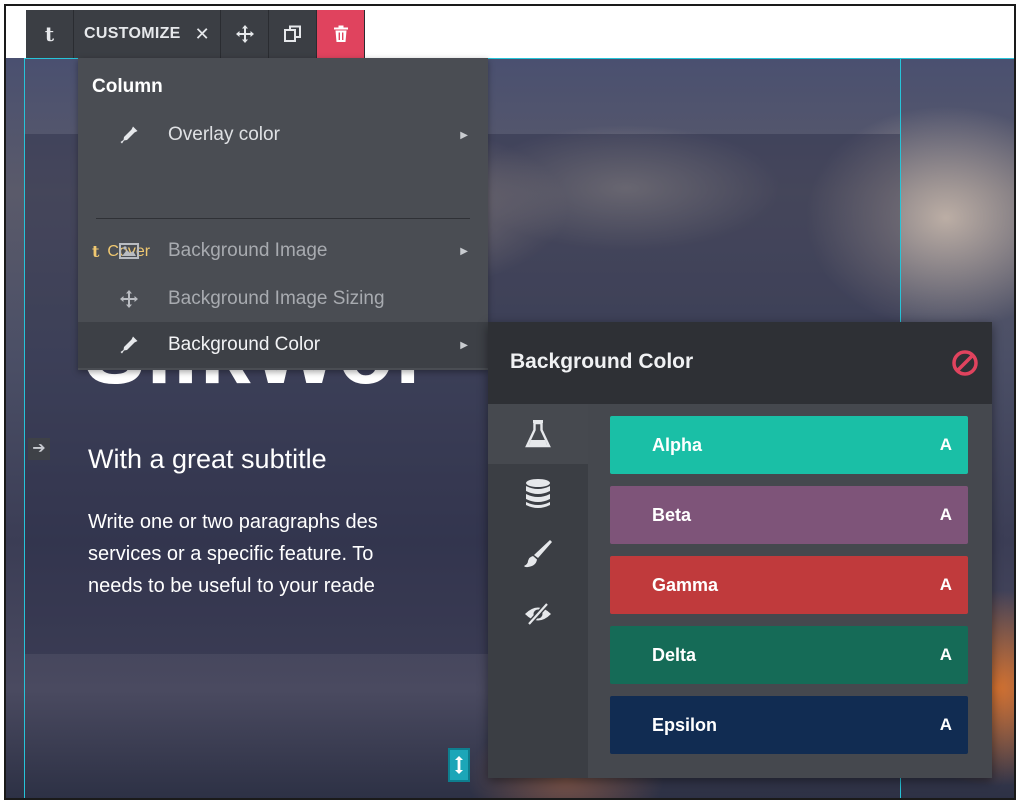 This screenshot has height=804, width=1020. Describe the element at coordinates (674, 654) in the screenshot. I see `swatch-name: Delta` at that location.